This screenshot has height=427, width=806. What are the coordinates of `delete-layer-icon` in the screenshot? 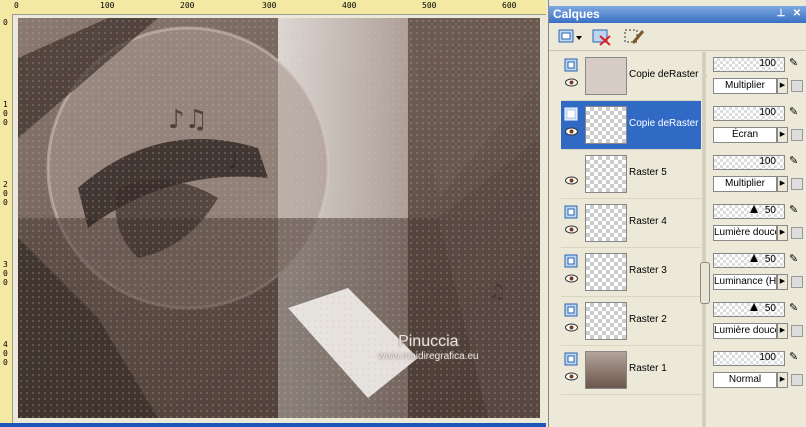 It's located at (601, 37).